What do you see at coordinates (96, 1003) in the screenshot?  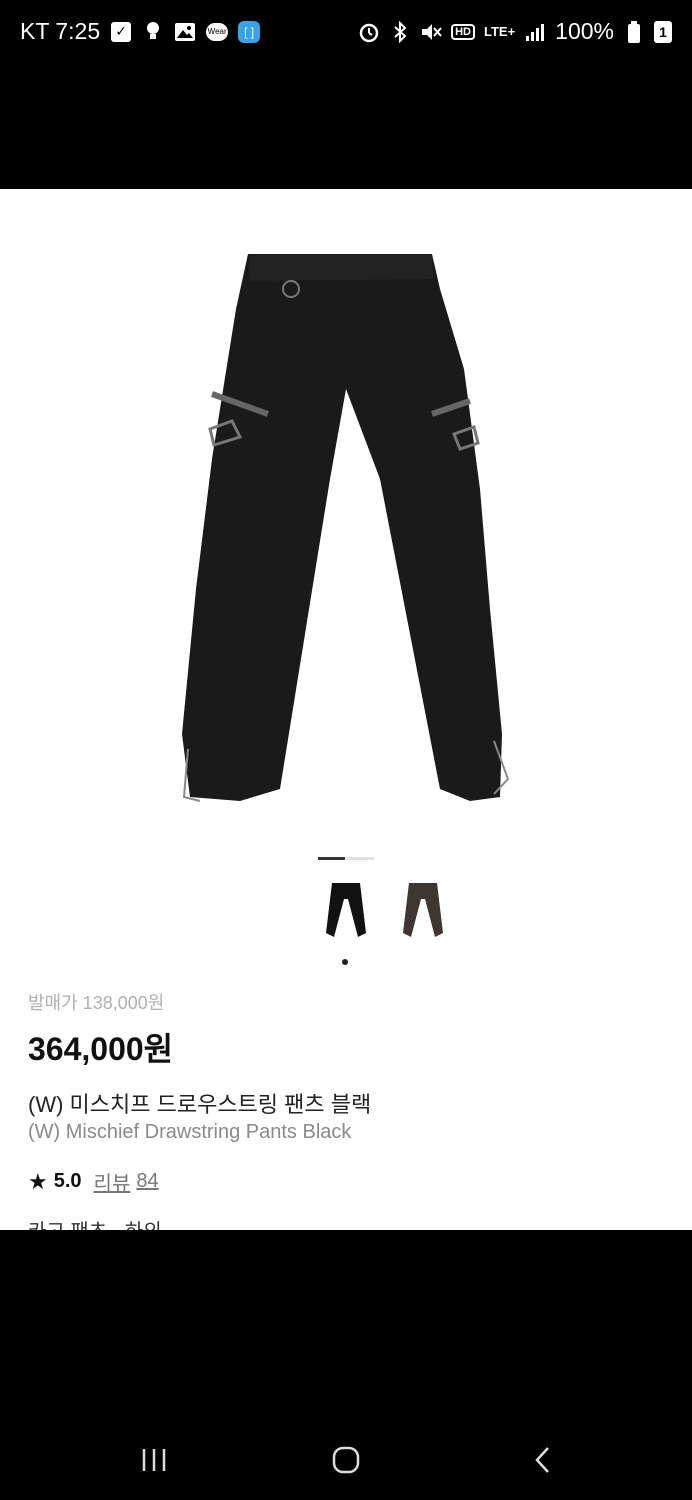 I see `release-price: 발매가 138,000원` at bounding box center [96, 1003].